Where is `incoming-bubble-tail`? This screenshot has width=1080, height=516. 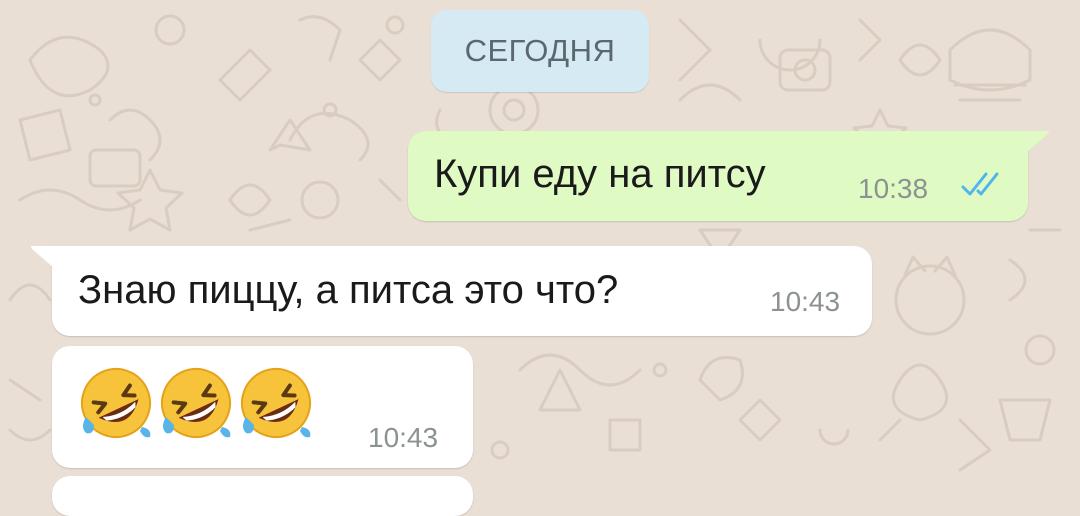
incoming-bubble-tail is located at coordinates (42, 257).